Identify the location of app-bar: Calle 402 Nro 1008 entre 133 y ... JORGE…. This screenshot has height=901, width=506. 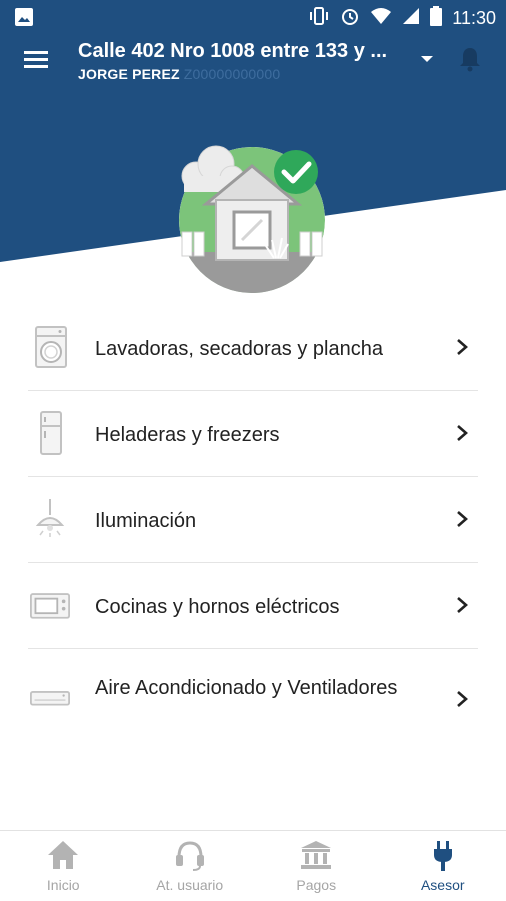
(253, 59).